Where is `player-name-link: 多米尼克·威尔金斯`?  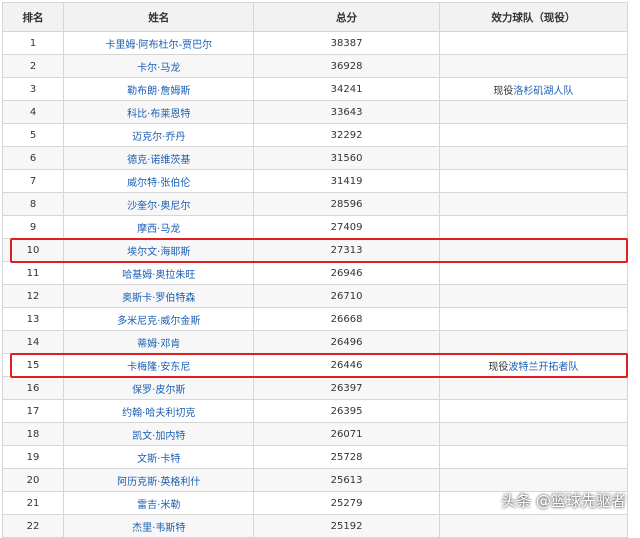
player-name-link: 多米尼克·威尔金斯 is located at coordinates (158, 321).